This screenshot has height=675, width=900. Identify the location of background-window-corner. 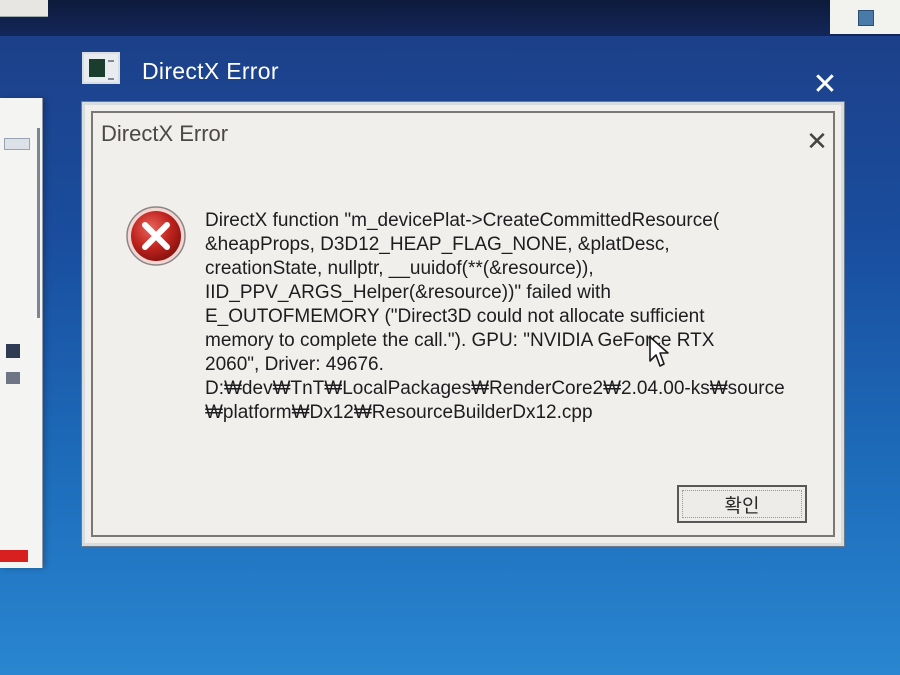
(24, 8).